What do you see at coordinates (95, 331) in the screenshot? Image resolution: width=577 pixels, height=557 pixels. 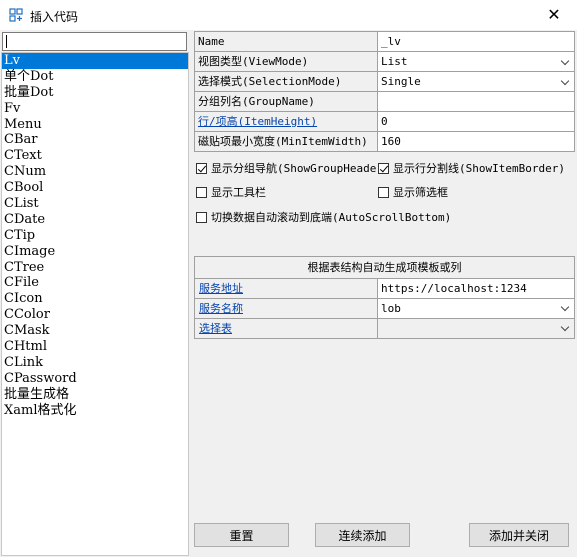 I see `list-item: CMask` at bounding box center [95, 331].